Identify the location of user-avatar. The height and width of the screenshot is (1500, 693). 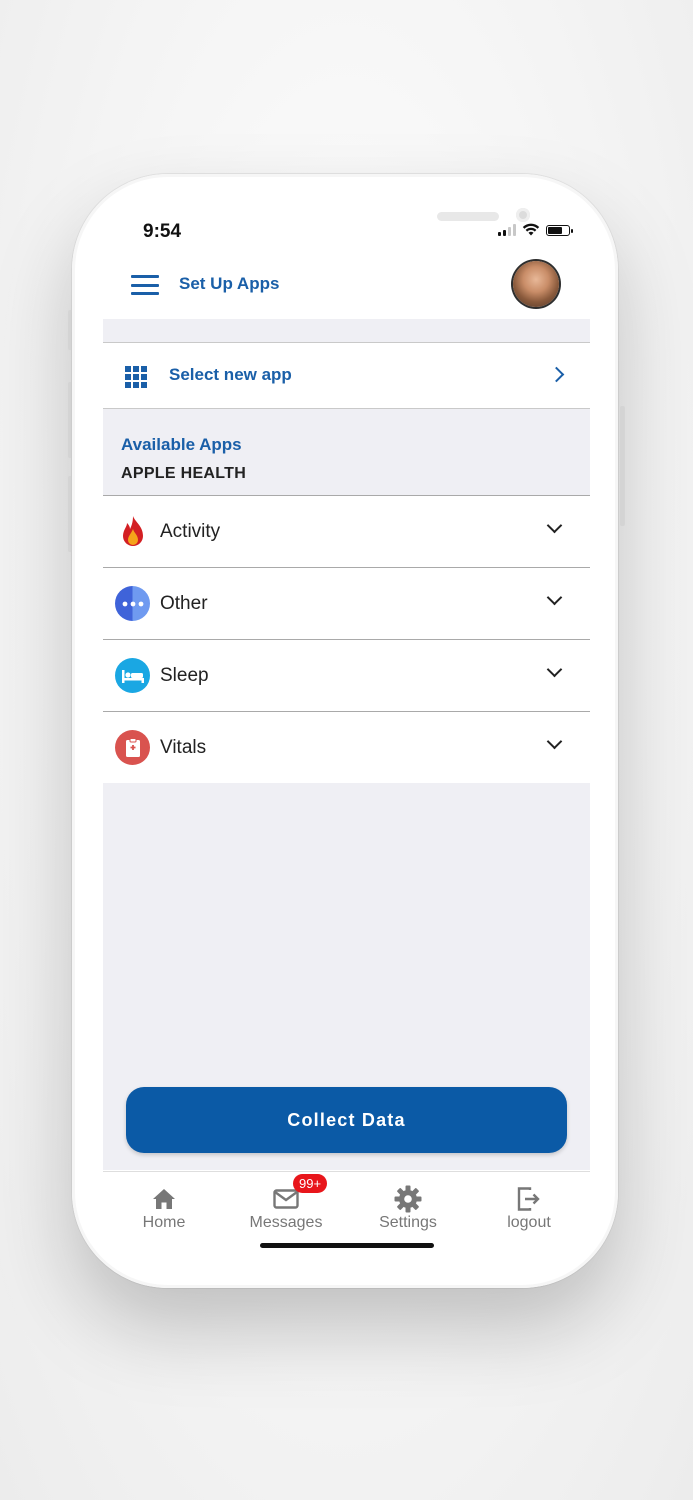
(536, 284).